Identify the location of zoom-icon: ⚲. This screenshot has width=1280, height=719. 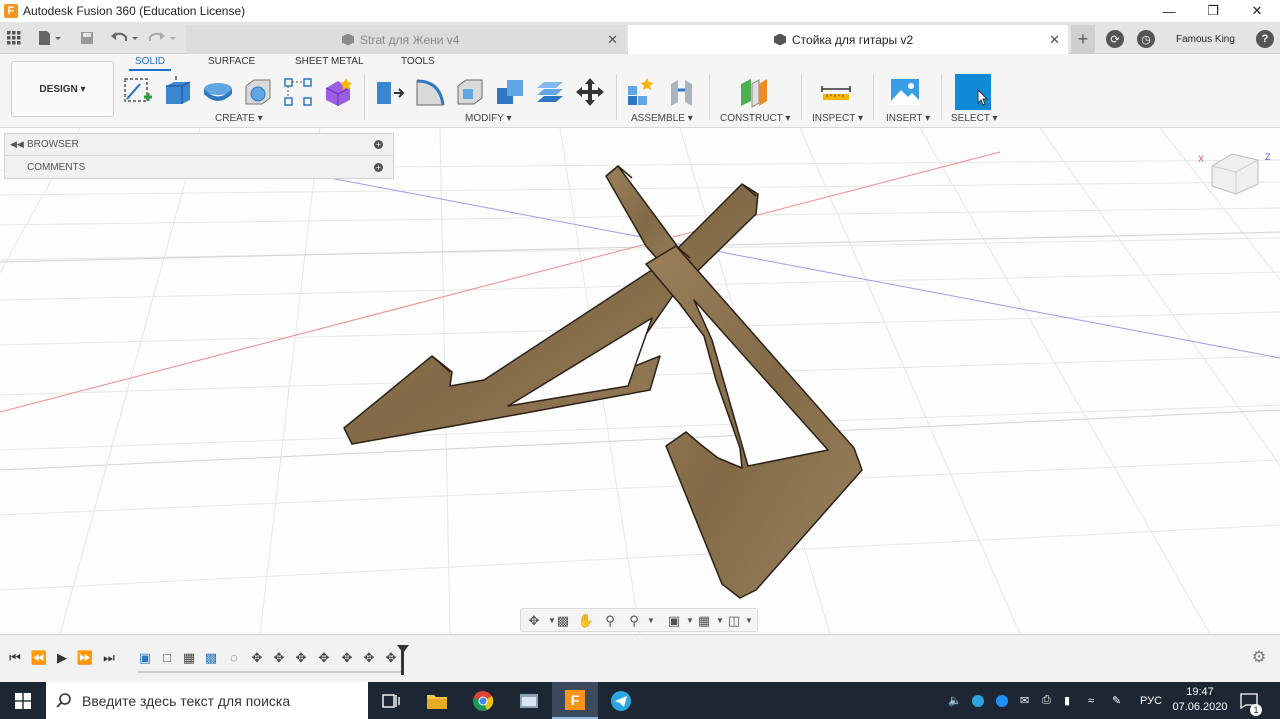
(610, 621).